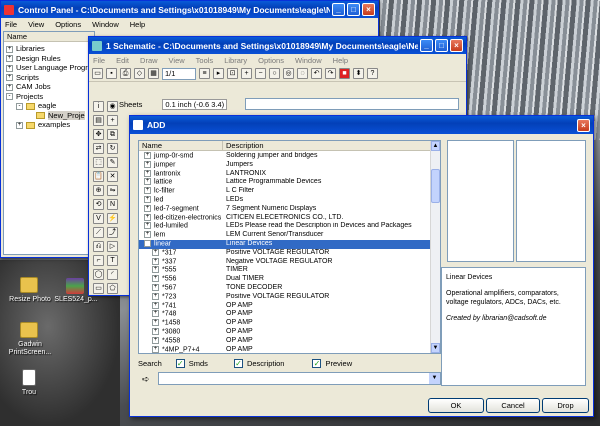 The height and width of the screenshot is (426, 600). Describe the element at coordinates (112, 106) in the screenshot. I see `show-icon: ◉` at that location.